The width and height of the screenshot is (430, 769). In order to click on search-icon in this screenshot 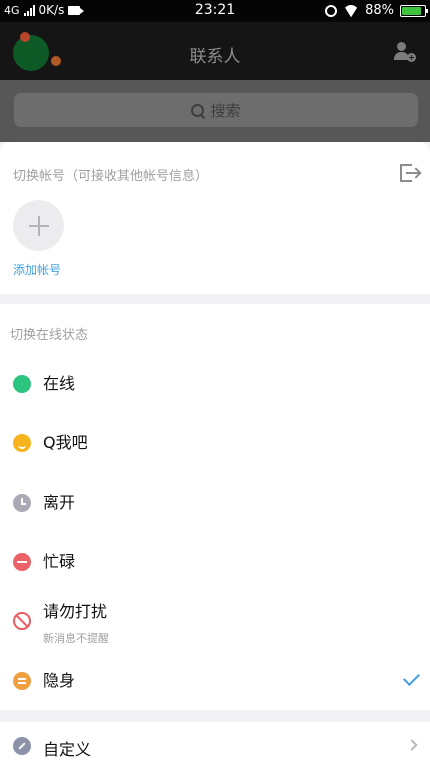, I will do `click(198, 110)`.